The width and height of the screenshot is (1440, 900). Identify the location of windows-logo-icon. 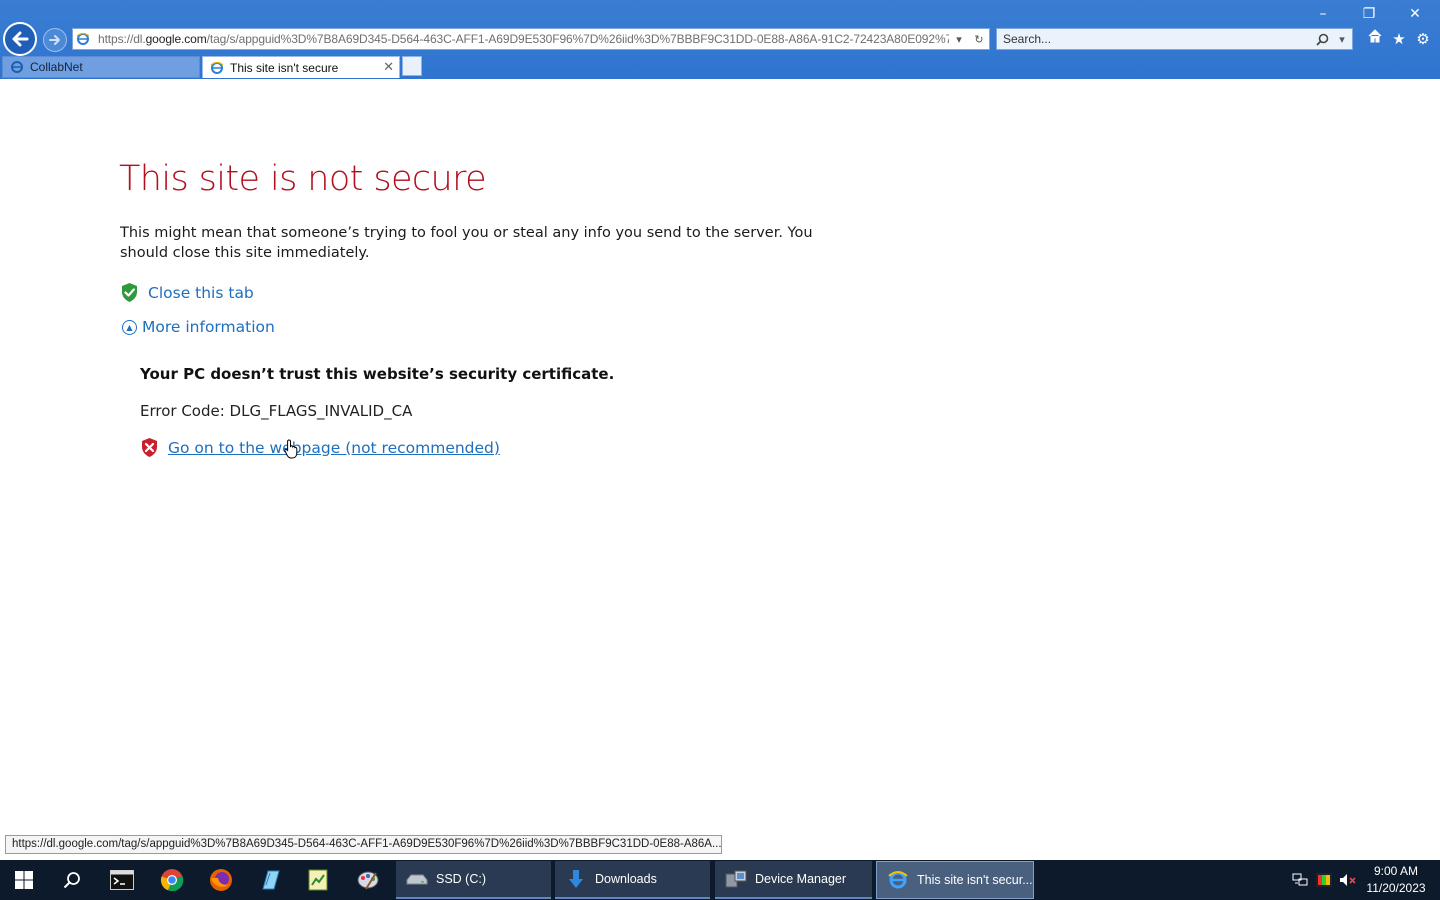
(24, 880).